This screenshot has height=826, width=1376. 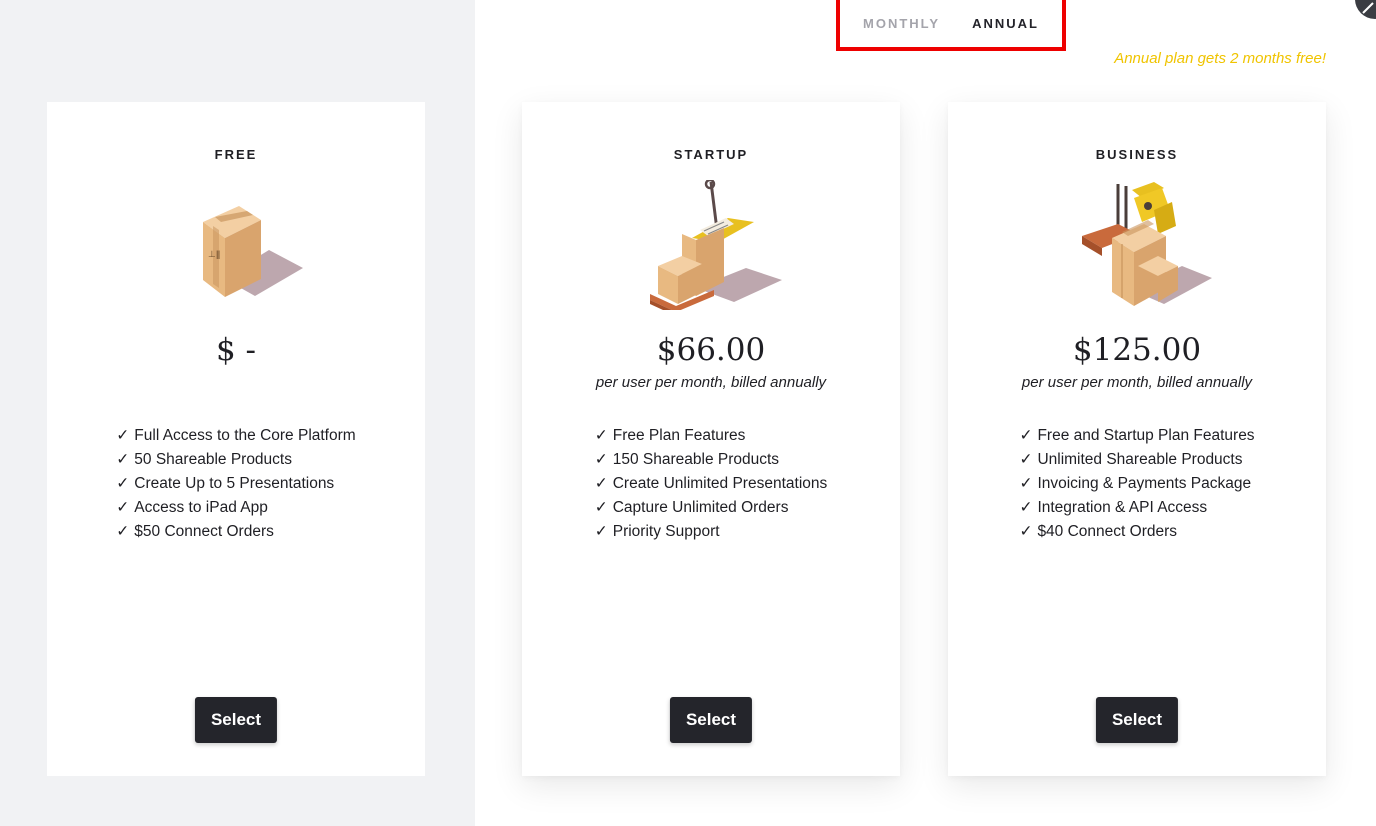 I want to click on plan-name: BUSINESS, so click(x=1137, y=154).